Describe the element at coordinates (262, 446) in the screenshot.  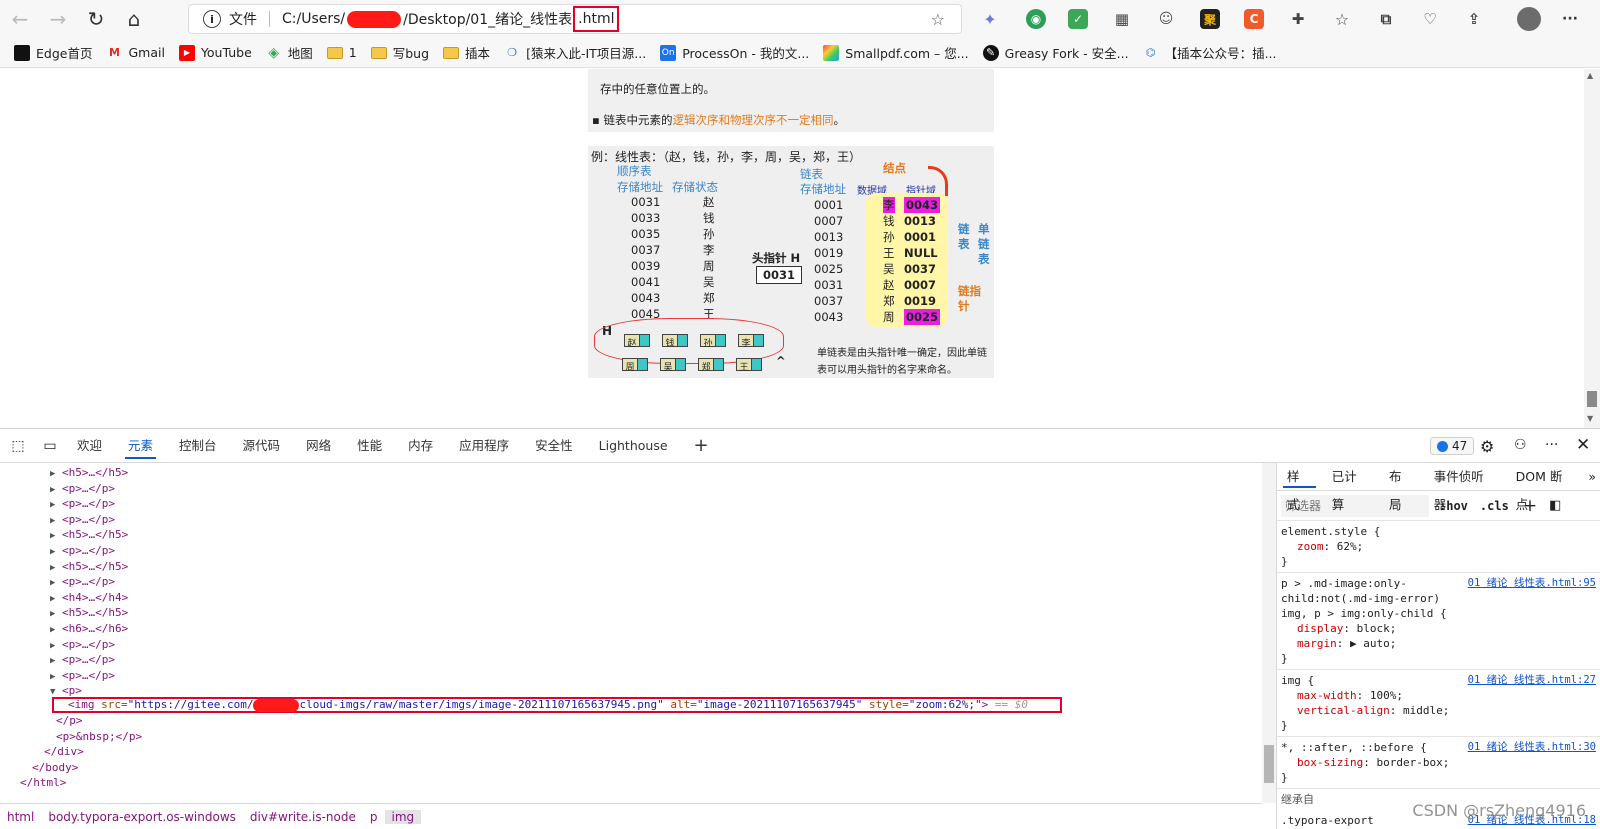
I see `tab-sources: 源代码` at that location.